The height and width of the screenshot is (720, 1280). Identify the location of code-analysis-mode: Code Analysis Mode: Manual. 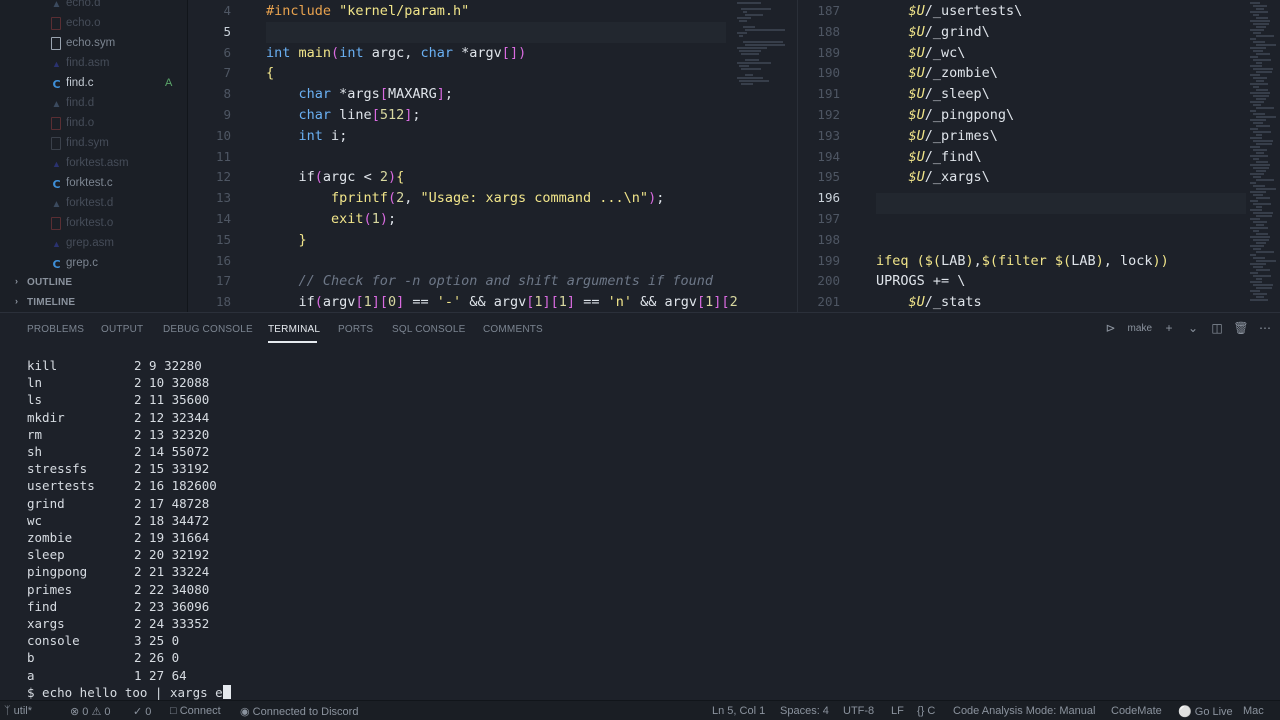
(1024, 711).